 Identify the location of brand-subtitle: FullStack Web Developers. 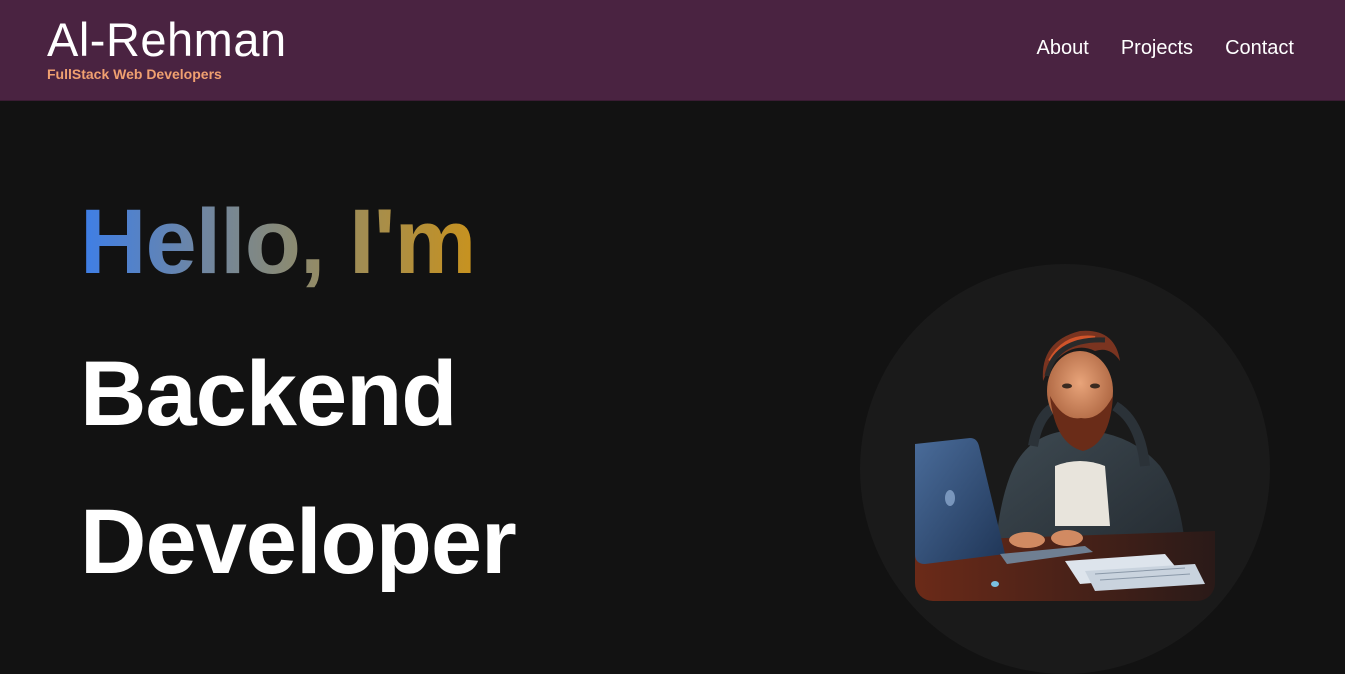
(134, 74).